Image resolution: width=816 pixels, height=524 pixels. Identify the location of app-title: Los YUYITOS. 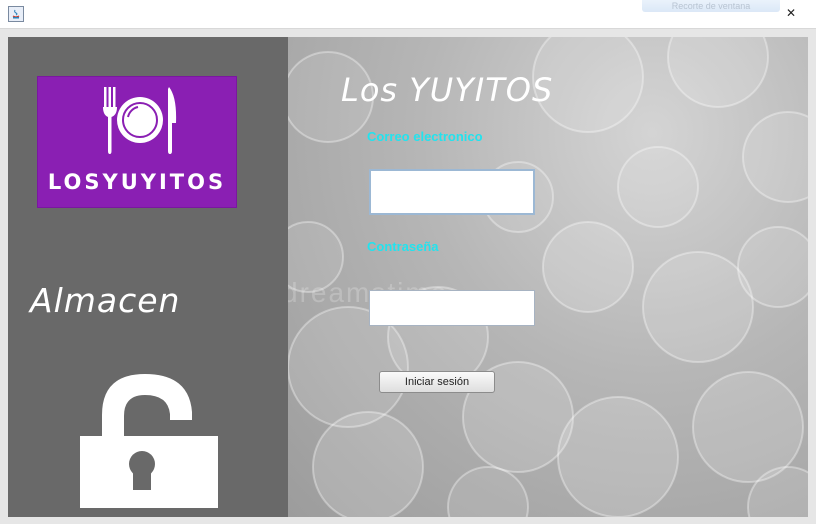
(447, 90).